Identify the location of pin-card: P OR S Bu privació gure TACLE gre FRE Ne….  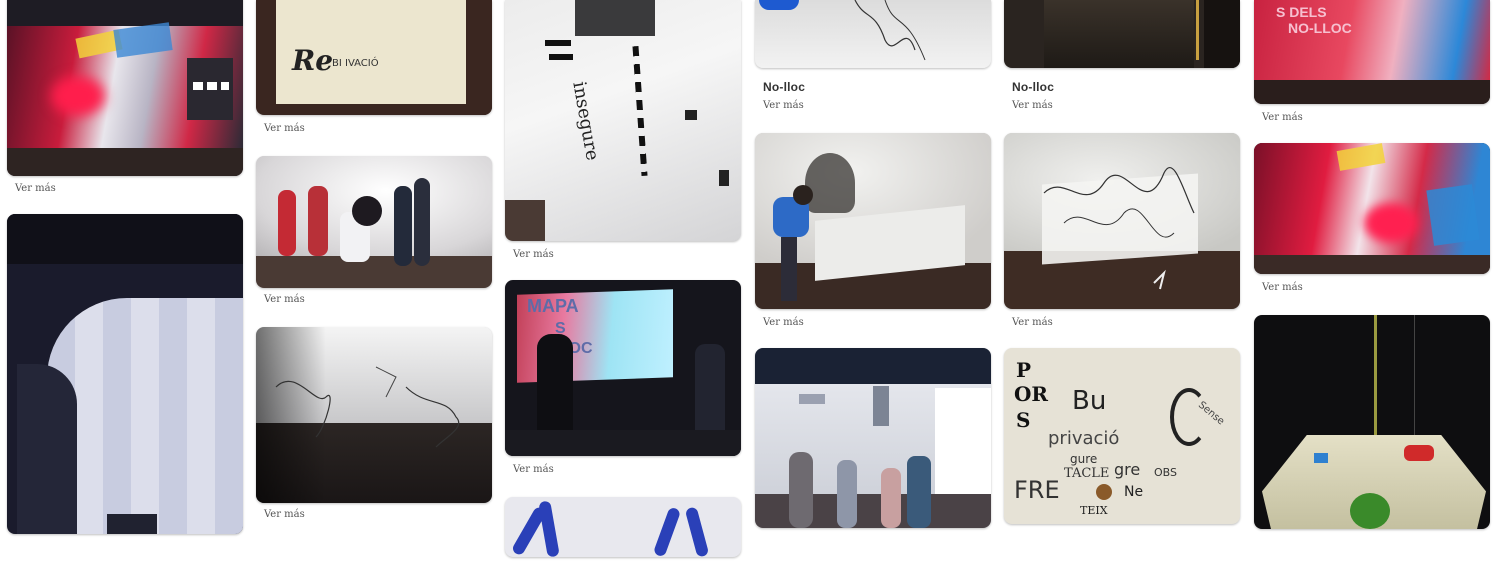
(1122, 445).